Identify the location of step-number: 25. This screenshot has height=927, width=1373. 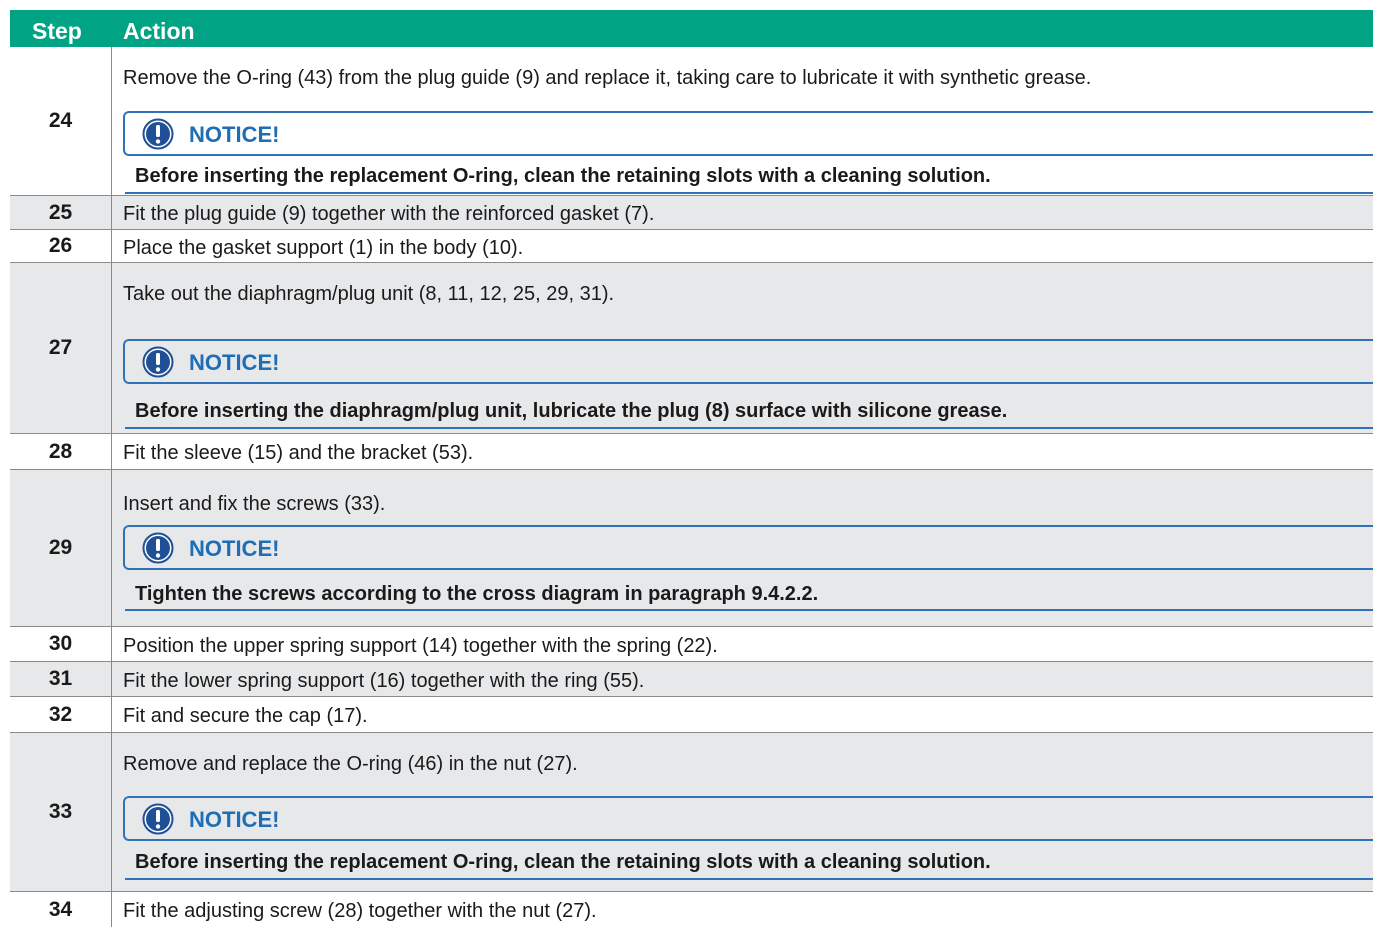
(61, 212).